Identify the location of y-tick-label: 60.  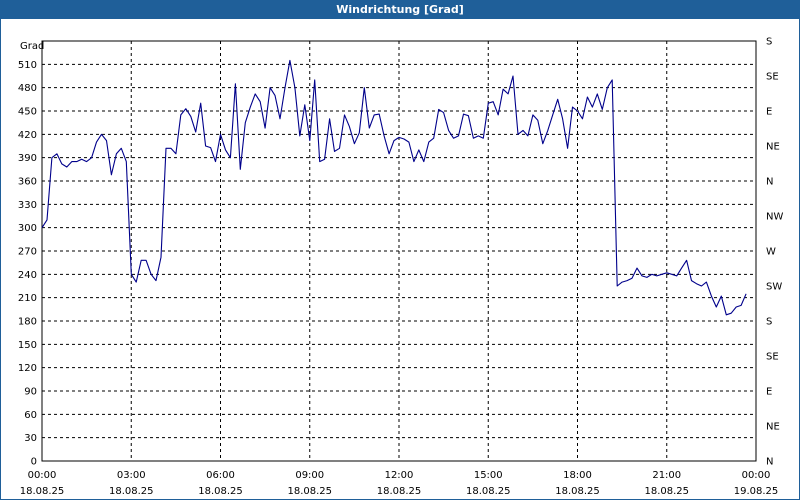
(30, 415).